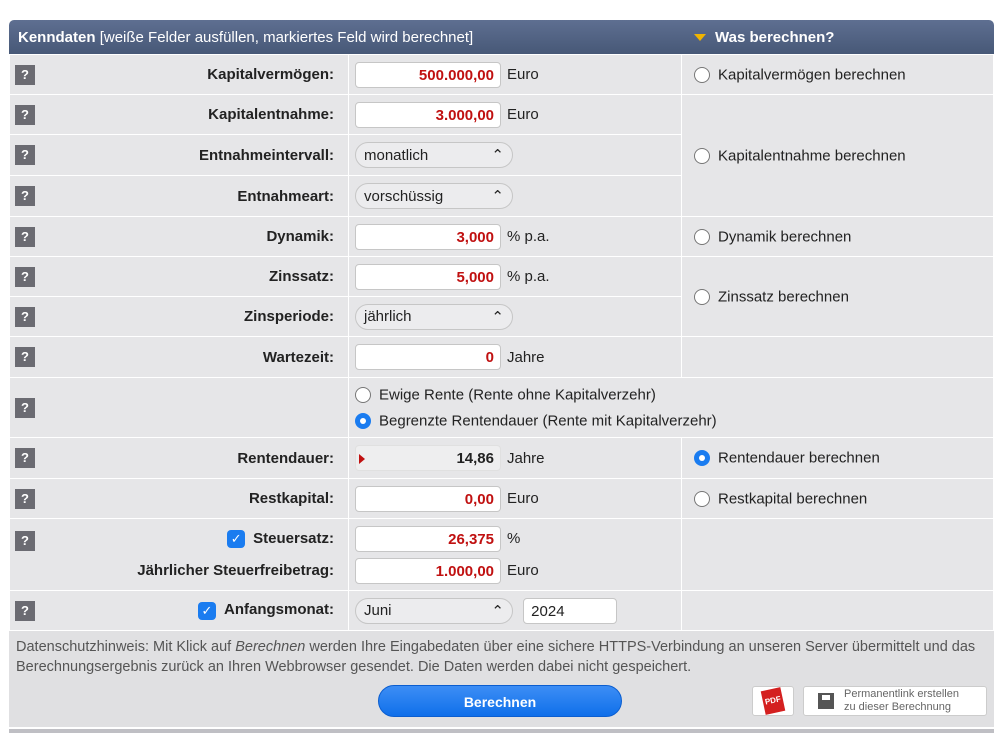 This screenshot has height=733, width=1000. I want to click on label-rentendauer: Rentendauer:, so click(194, 458).